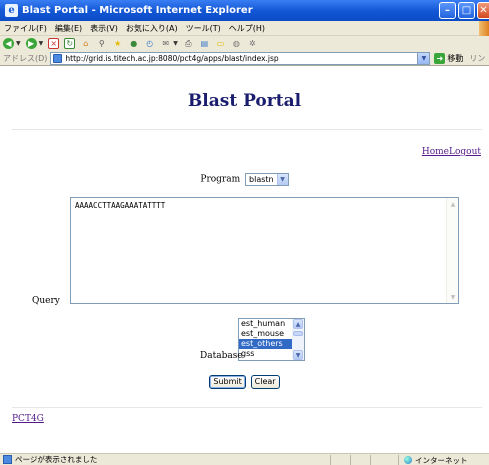  I want to click on minimize-button: –, so click(447, 10).